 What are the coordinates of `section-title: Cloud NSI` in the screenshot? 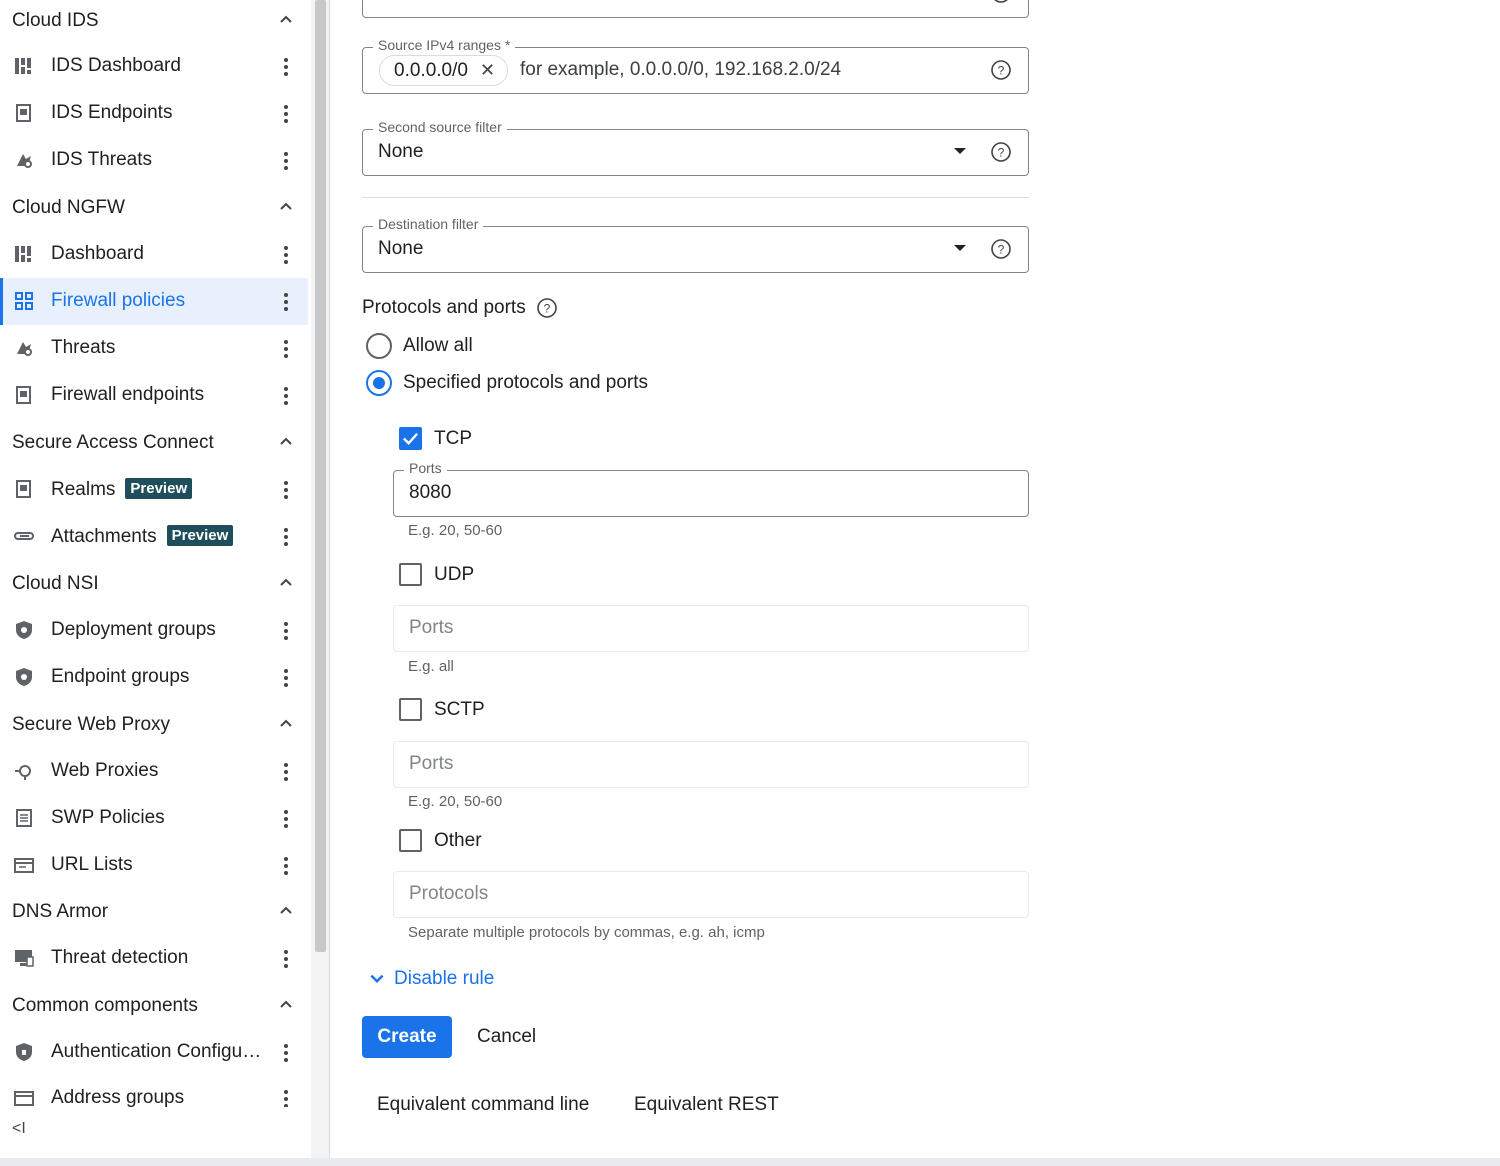 It's located at (55, 583).